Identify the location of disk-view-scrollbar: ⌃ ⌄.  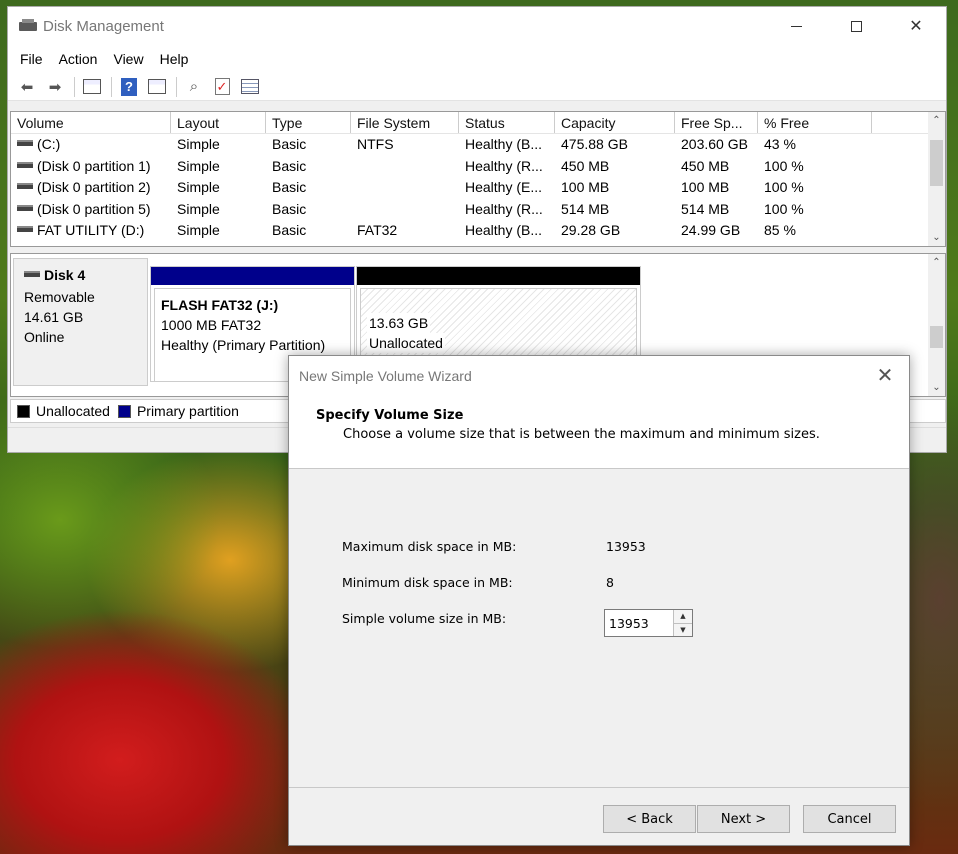
(936, 325).